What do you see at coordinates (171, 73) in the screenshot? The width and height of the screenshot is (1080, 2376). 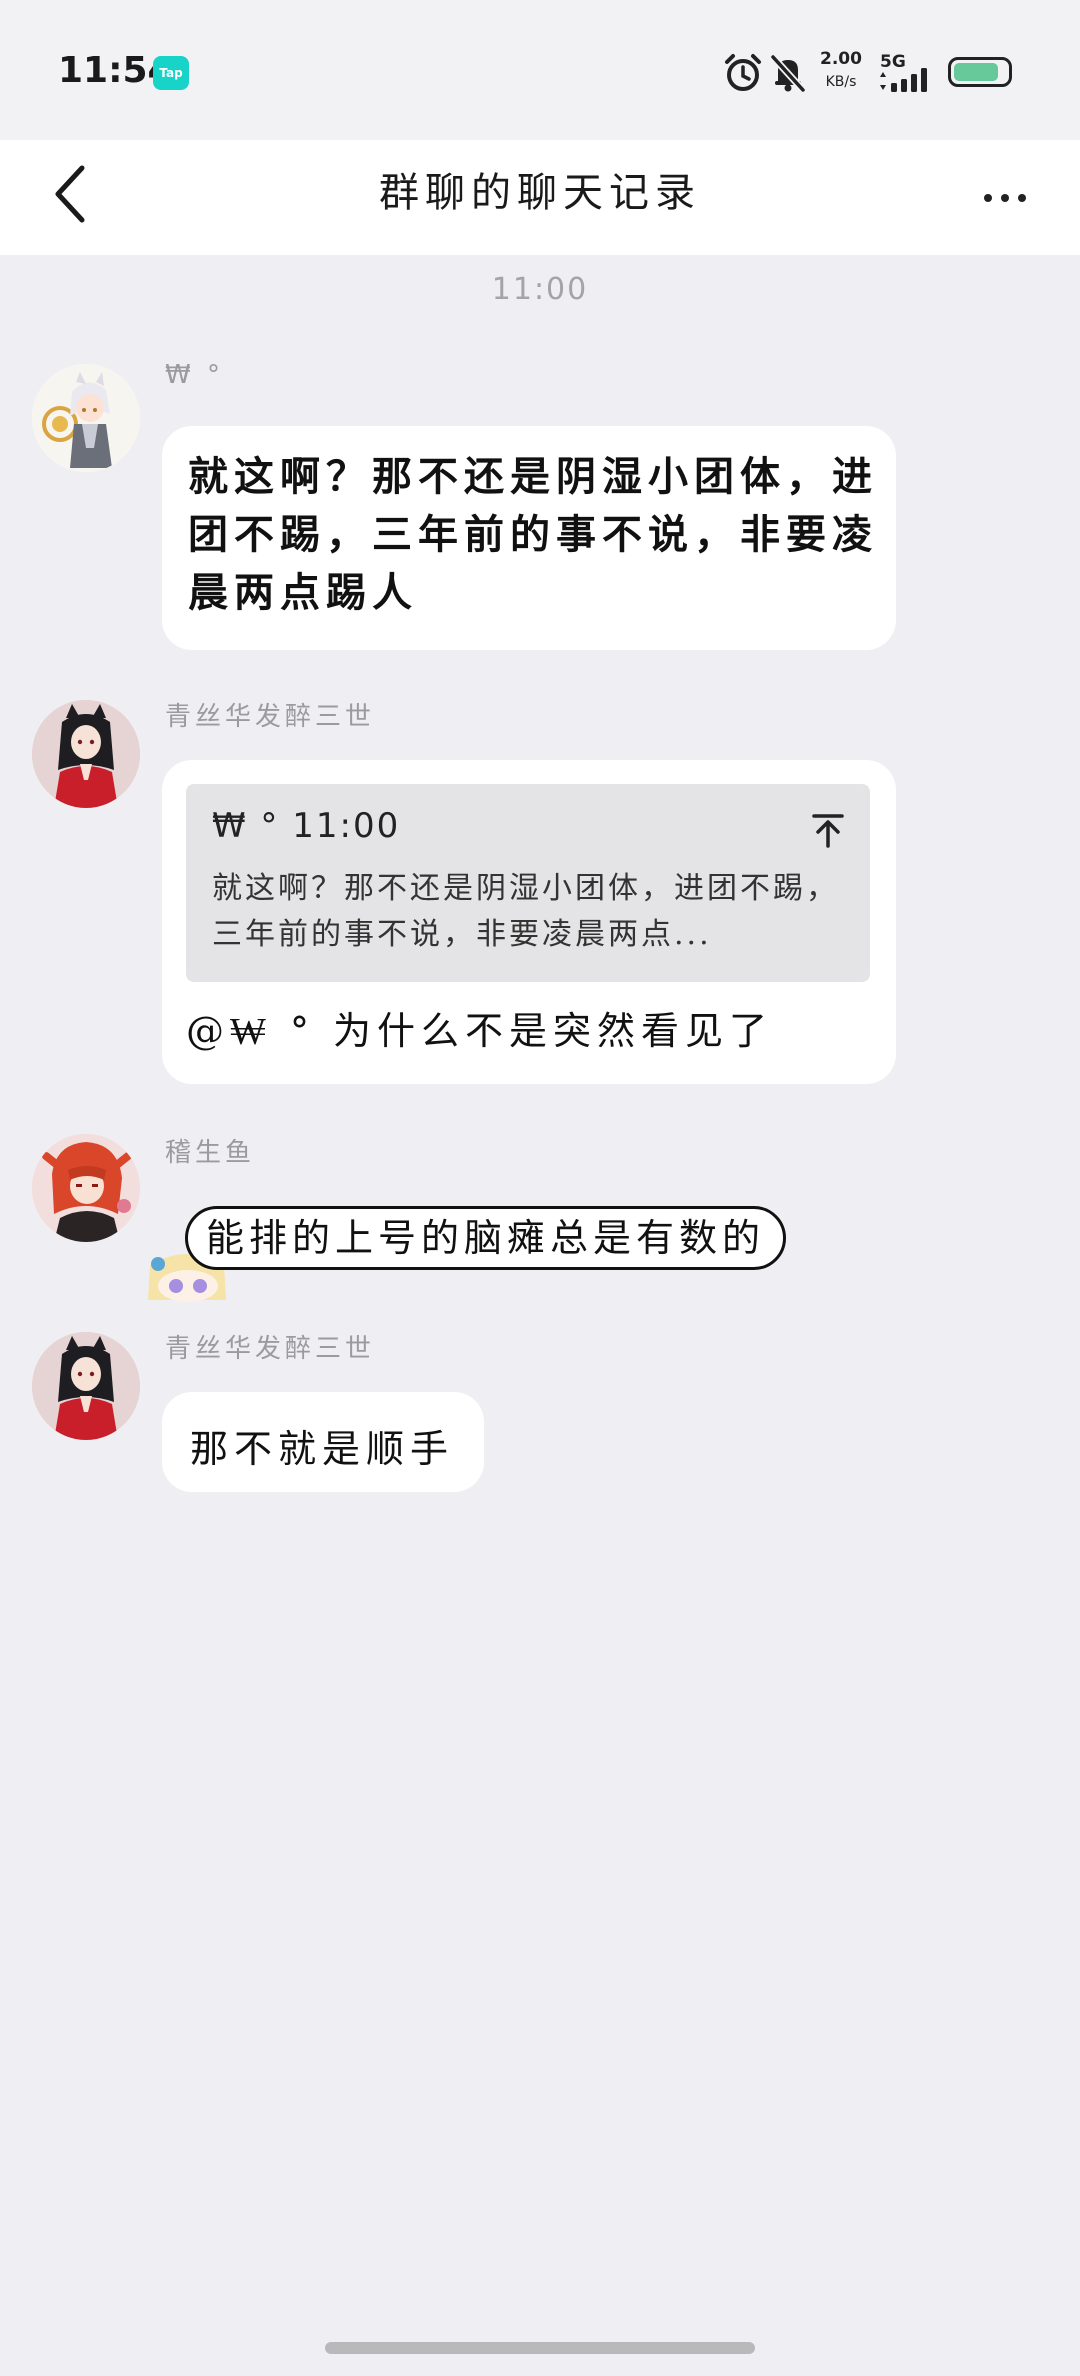 I see `tap-app-icon: Tap` at bounding box center [171, 73].